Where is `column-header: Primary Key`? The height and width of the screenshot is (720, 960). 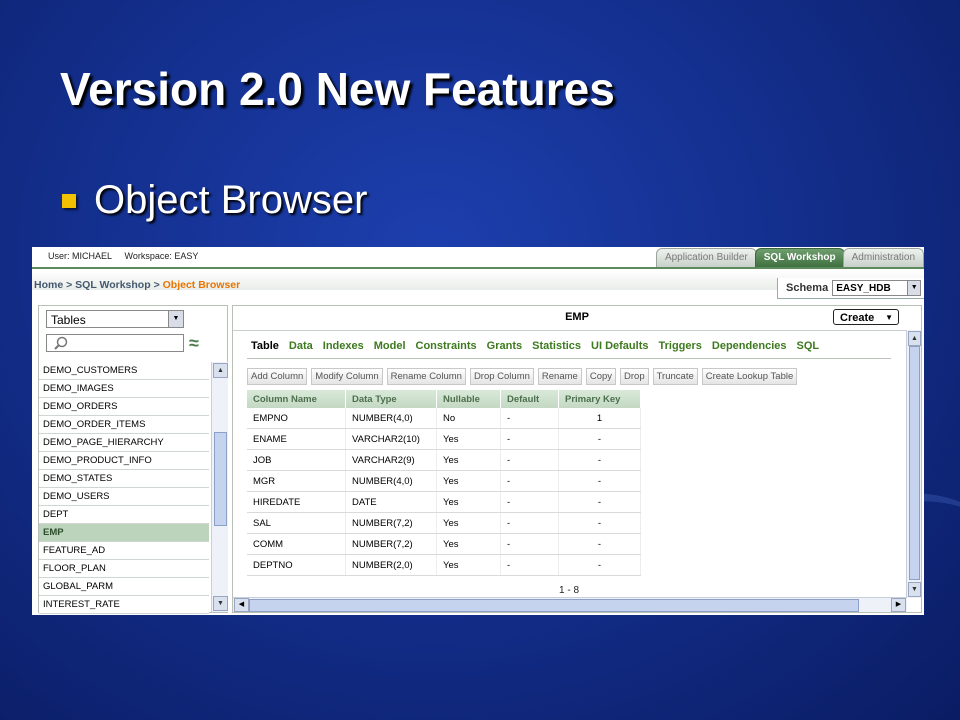
column-header: Primary Key is located at coordinates (599, 399).